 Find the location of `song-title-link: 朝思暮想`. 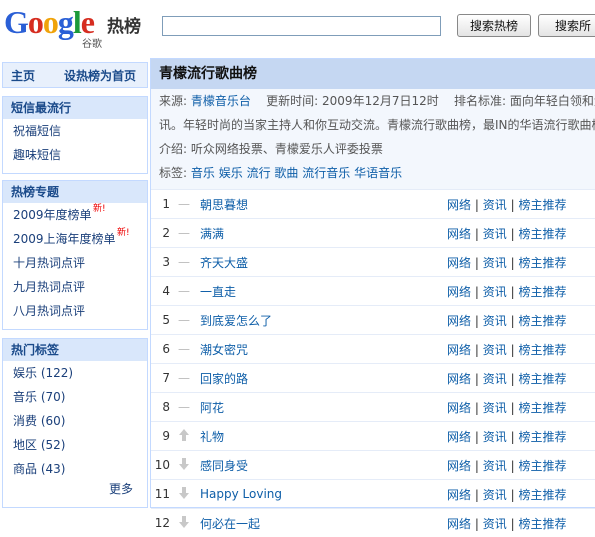

song-title-link: 朝思暮想 is located at coordinates (320, 204).